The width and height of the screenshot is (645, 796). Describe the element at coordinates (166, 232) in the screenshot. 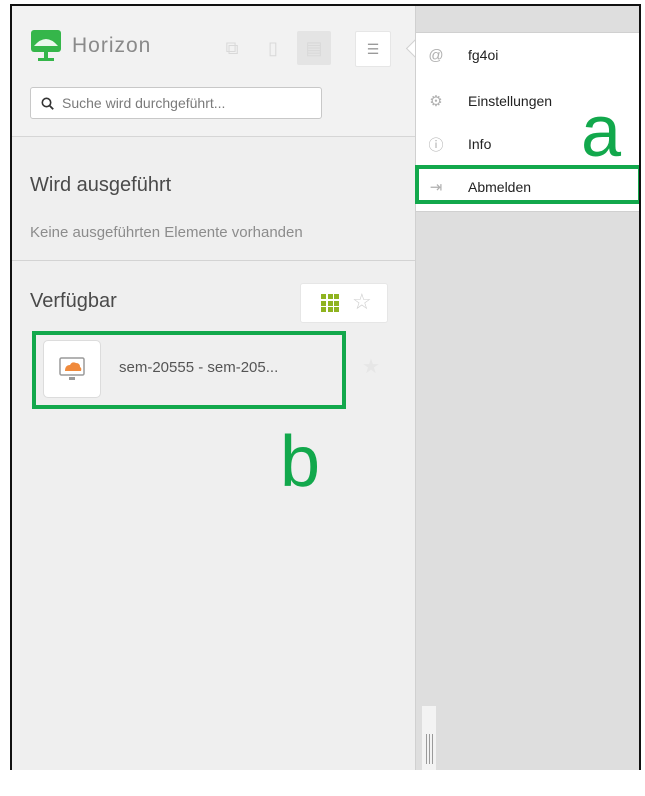

I see `running-empty-message: Keine ausgeführten Elemente vorhanden` at that location.